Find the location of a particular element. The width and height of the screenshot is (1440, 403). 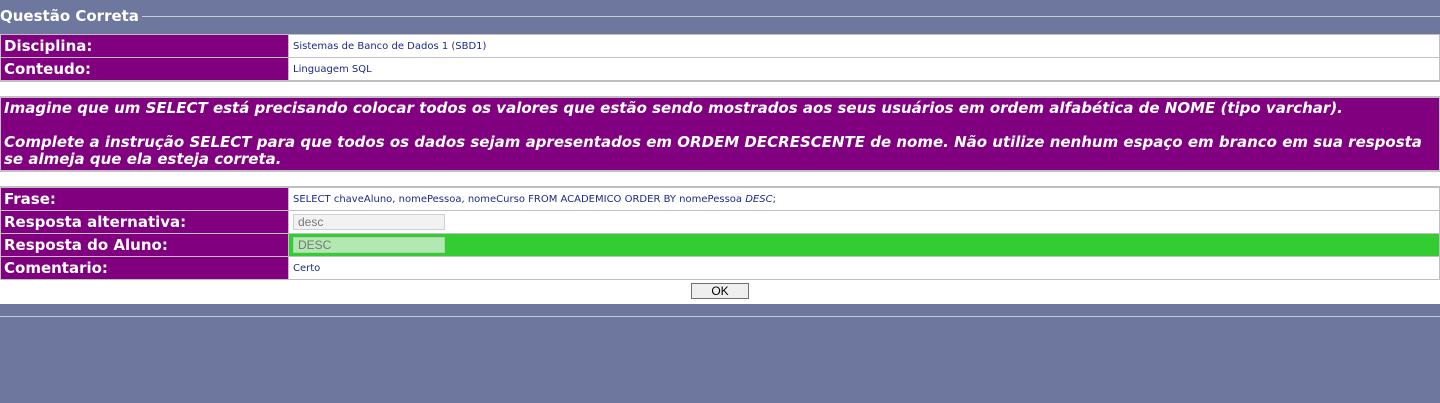

phrase-answer: DESC is located at coordinates (759, 199).